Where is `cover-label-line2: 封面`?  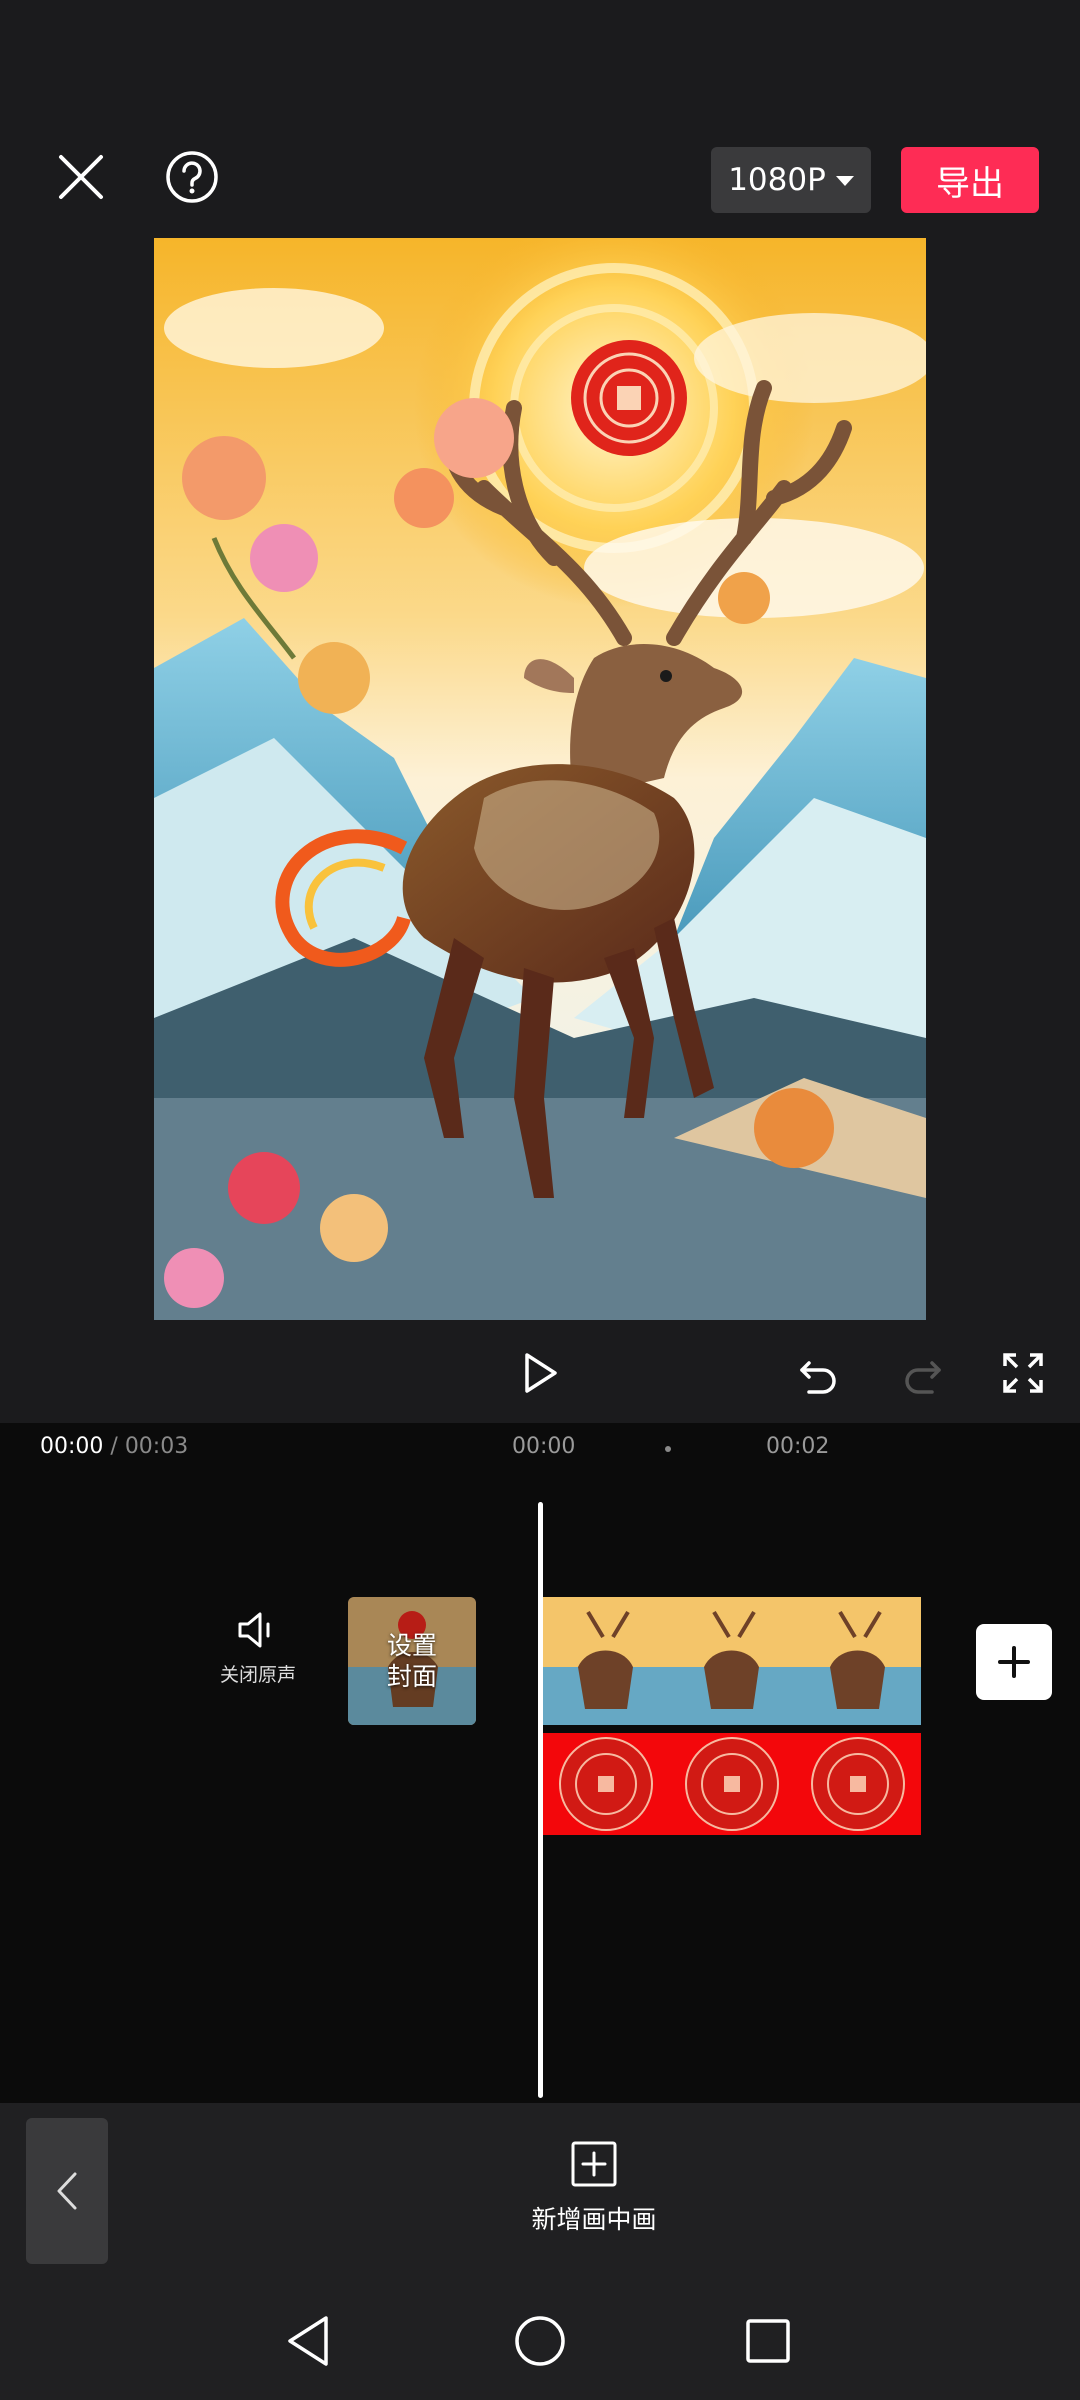
cover-label-line2: 封面 is located at coordinates (411, 1676).